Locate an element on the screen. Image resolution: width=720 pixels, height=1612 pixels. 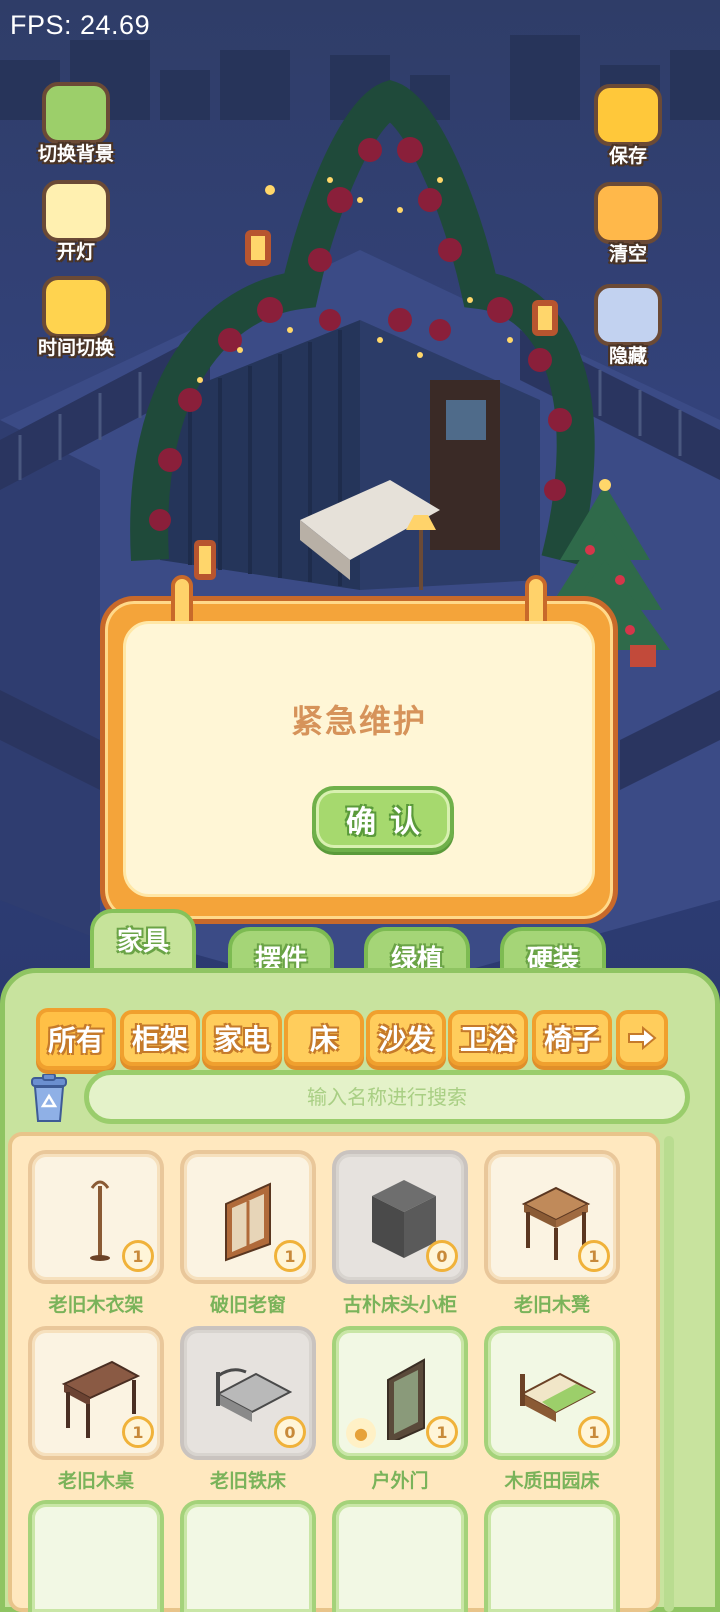
turn-on-light-button: 开灯 is located at coordinates (76, 222).